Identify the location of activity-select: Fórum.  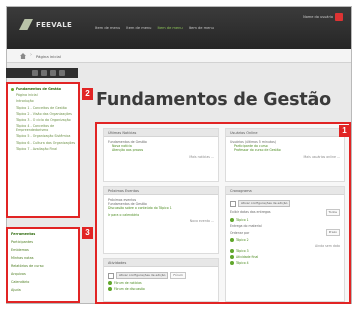
(178, 275).